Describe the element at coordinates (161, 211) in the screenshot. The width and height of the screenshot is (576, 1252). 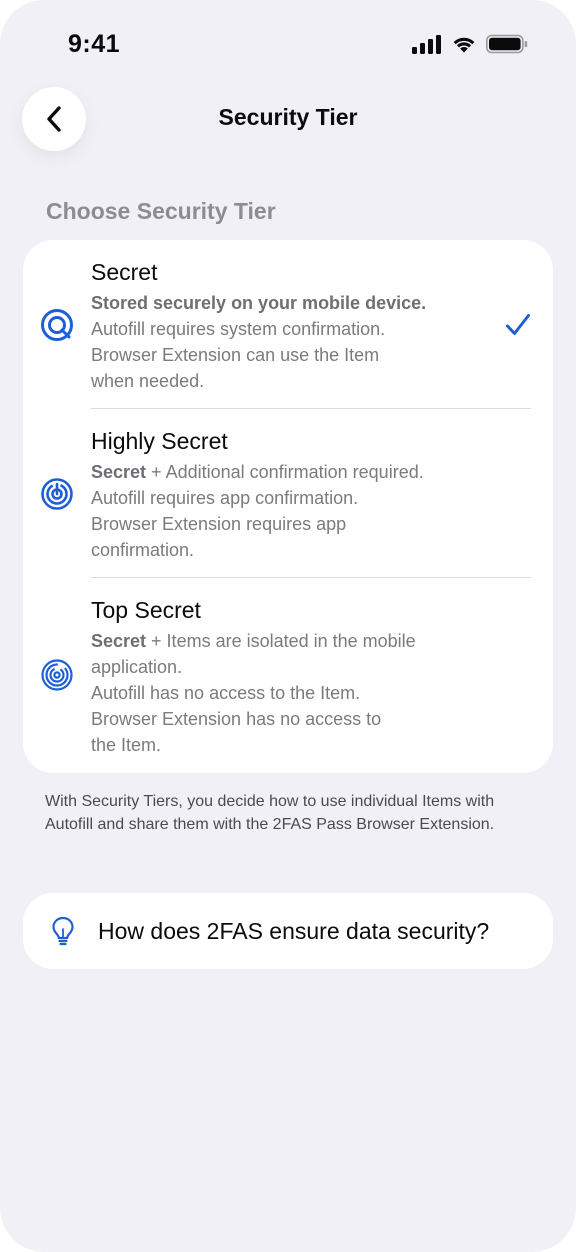
I see `section-label: Choose Security Tier` at that location.